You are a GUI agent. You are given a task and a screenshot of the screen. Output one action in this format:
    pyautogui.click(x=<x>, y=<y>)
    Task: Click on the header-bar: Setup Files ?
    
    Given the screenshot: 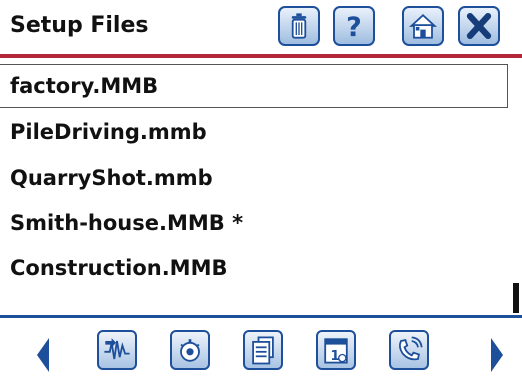 What is the action you would take?
    pyautogui.click(x=261, y=29)
    